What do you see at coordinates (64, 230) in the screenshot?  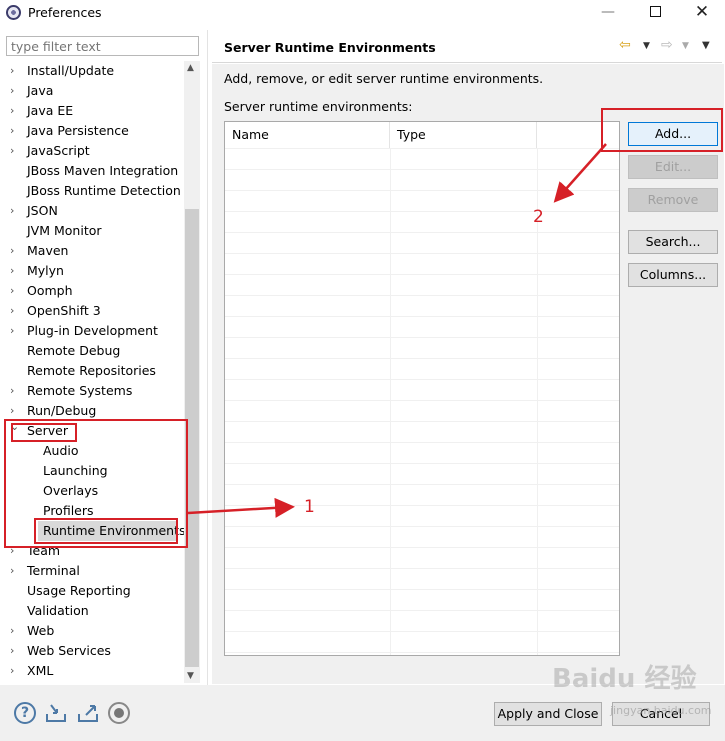 I see `sidebar-item-label: JVM Monitor` at bounding box center [64, 230].